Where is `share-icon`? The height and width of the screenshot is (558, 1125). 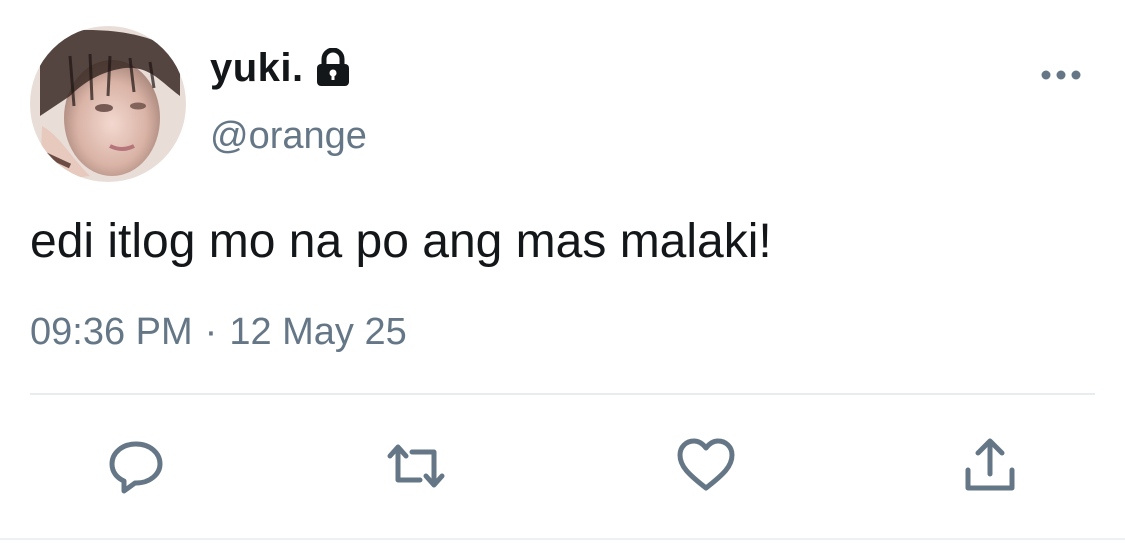 share-icon is located at coordinates (990, 464).